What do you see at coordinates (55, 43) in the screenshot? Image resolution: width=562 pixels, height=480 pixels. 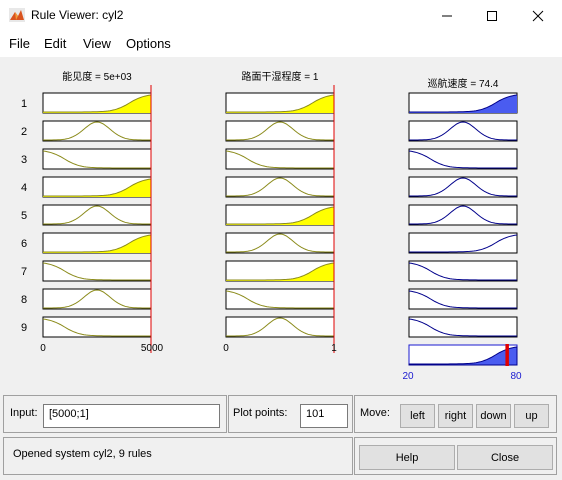 I see `menu-edit: Edit` at bounding box center [55, 43].